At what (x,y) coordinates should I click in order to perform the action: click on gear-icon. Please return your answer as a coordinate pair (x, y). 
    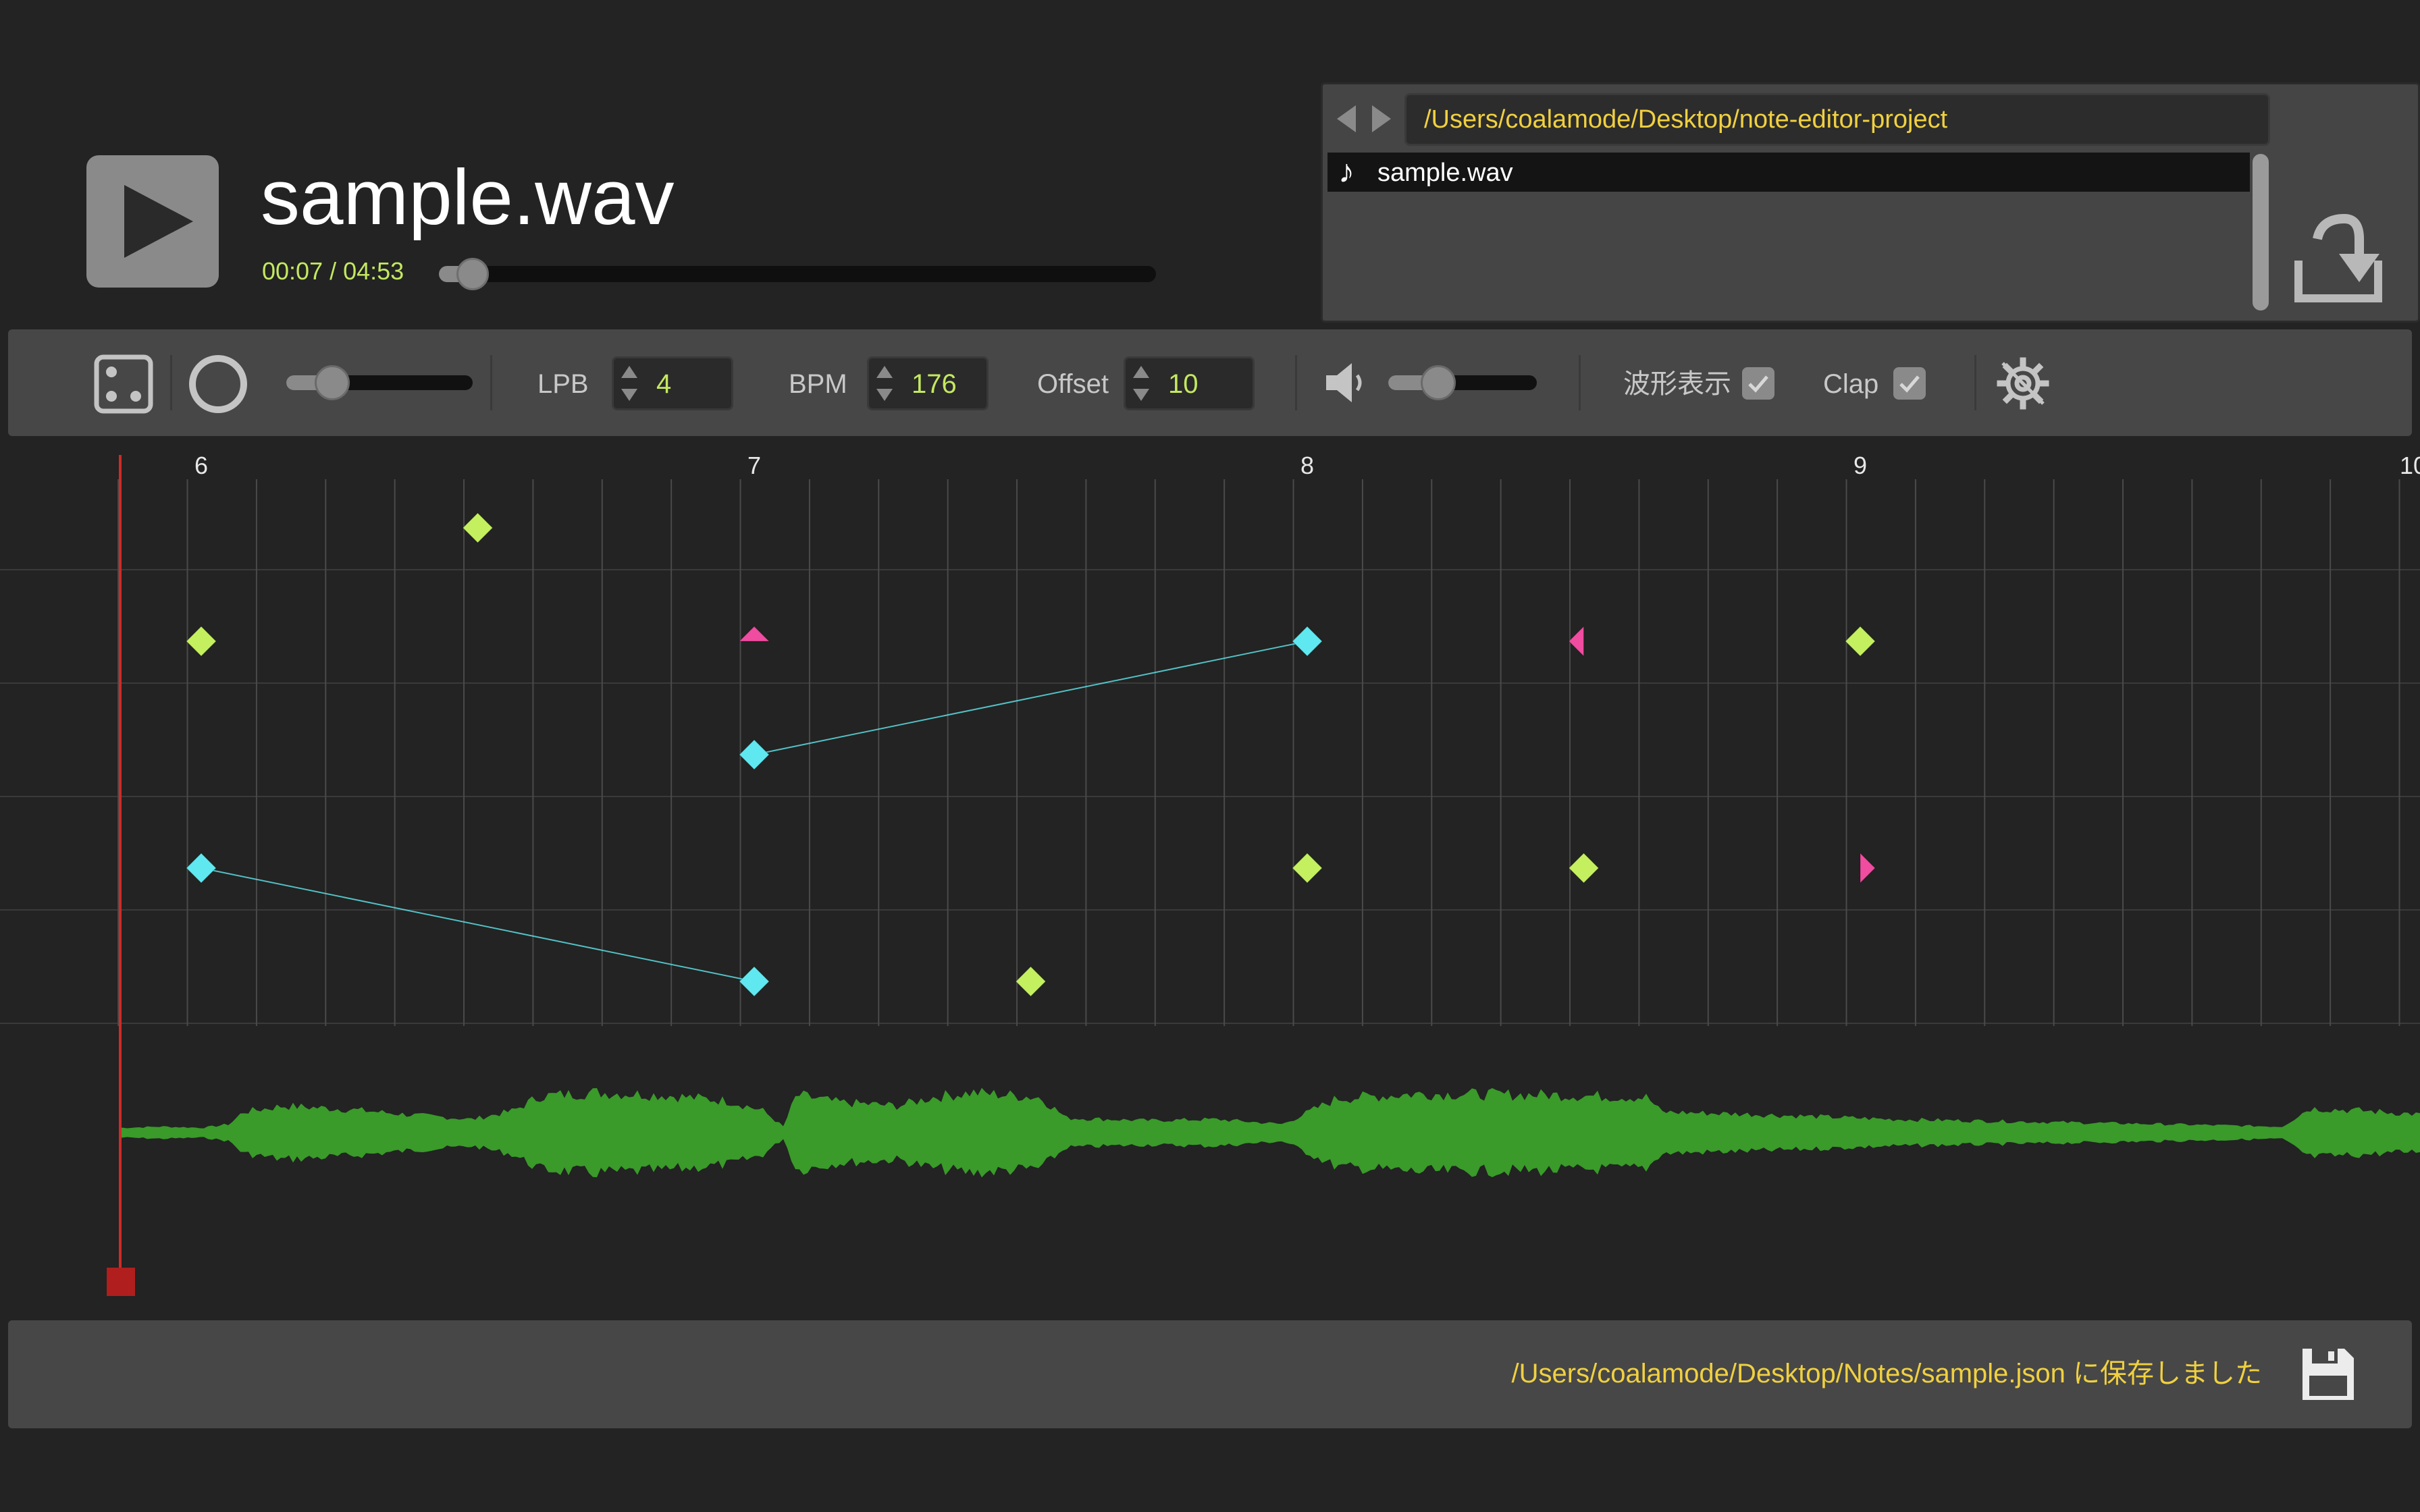
    Looking at the image, I should click on (2023, 383).